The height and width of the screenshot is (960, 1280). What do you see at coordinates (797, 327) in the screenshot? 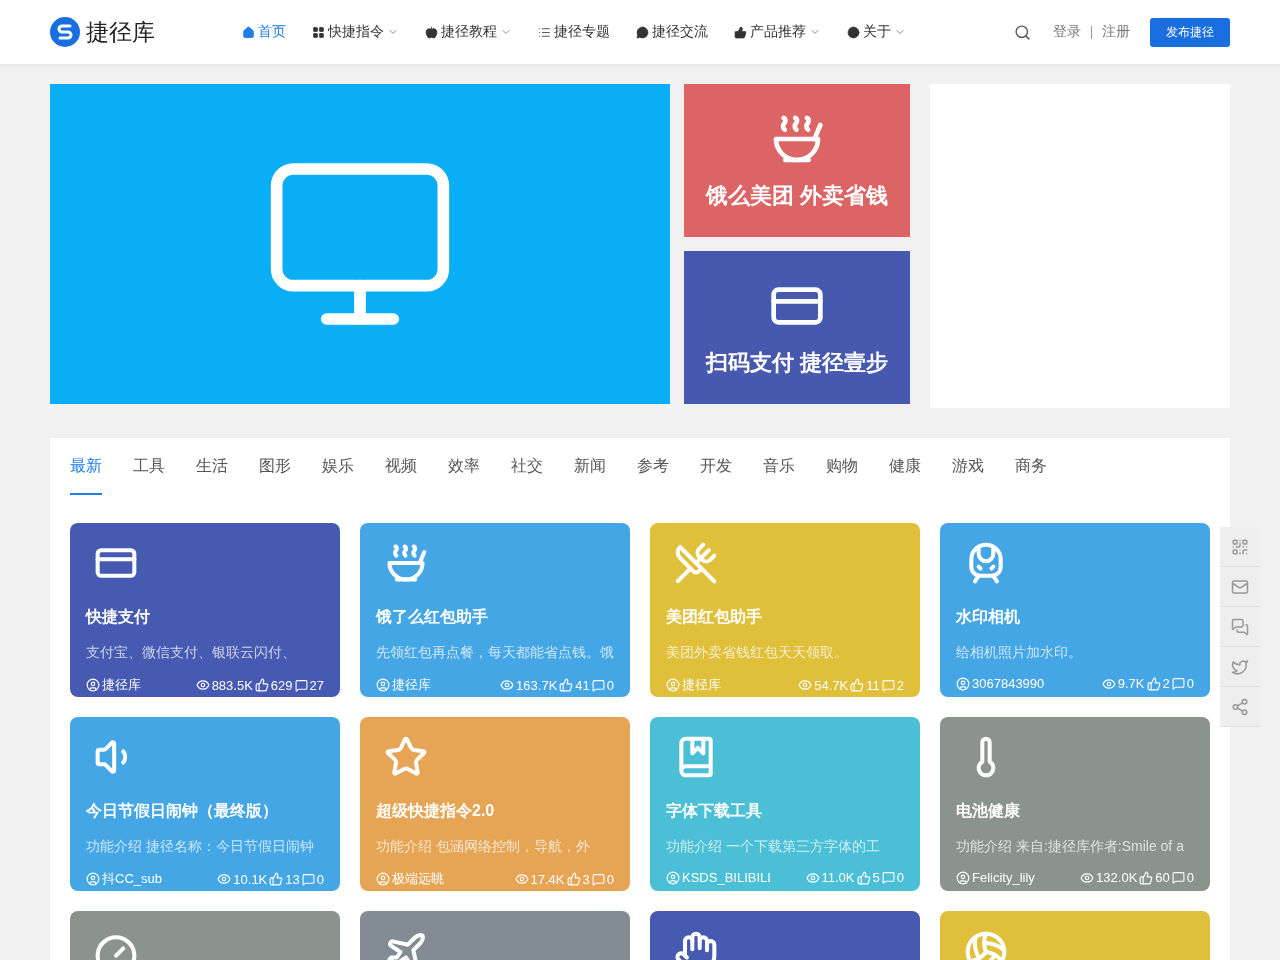
I see `promo-card: 扫码支付 捷径壹步` at bounding box center [797, 327].